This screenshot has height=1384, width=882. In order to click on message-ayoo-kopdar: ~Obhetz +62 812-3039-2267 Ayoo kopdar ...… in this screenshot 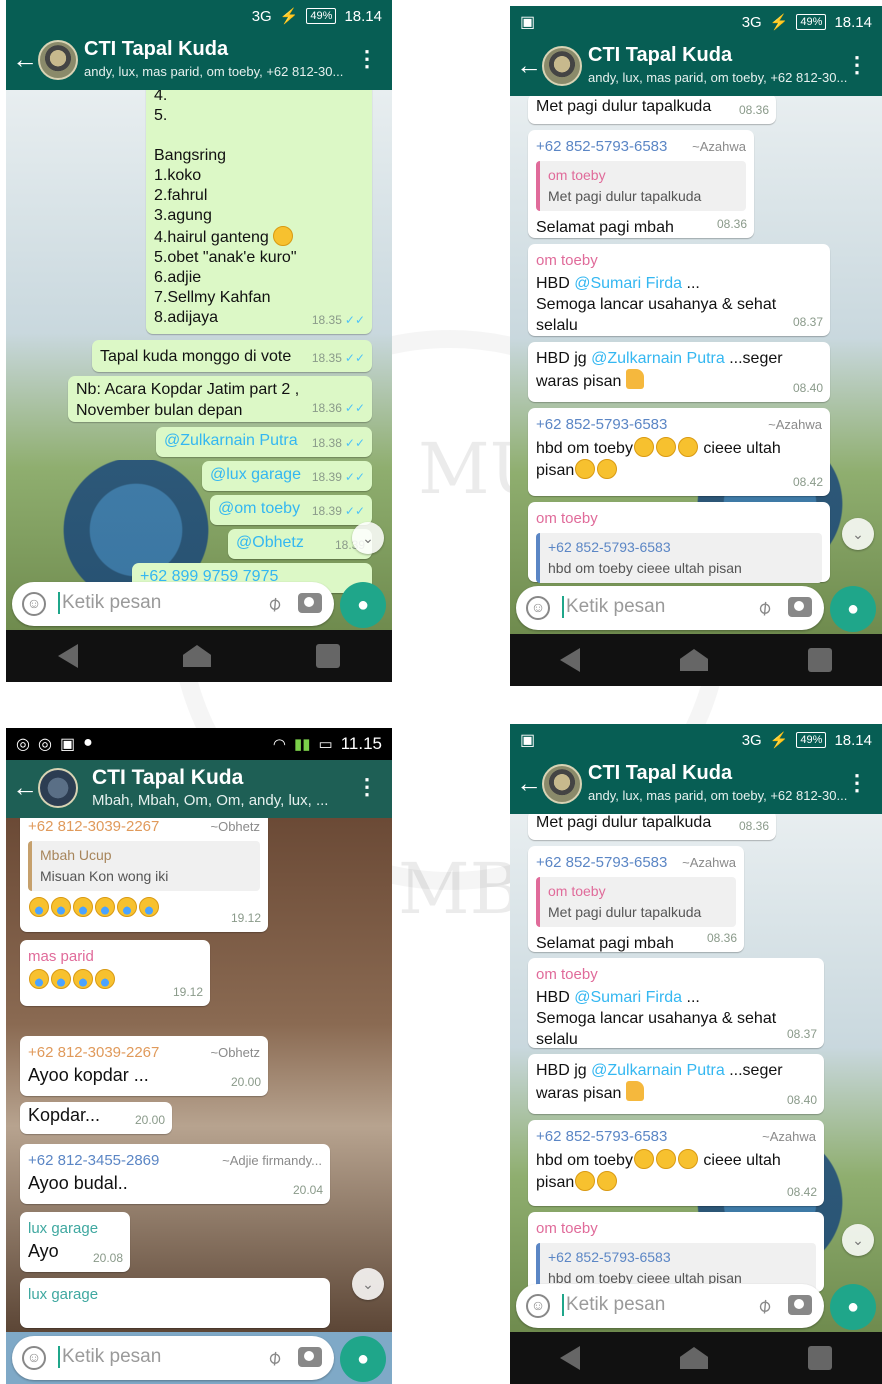, I will do `click(144, 1066)`.